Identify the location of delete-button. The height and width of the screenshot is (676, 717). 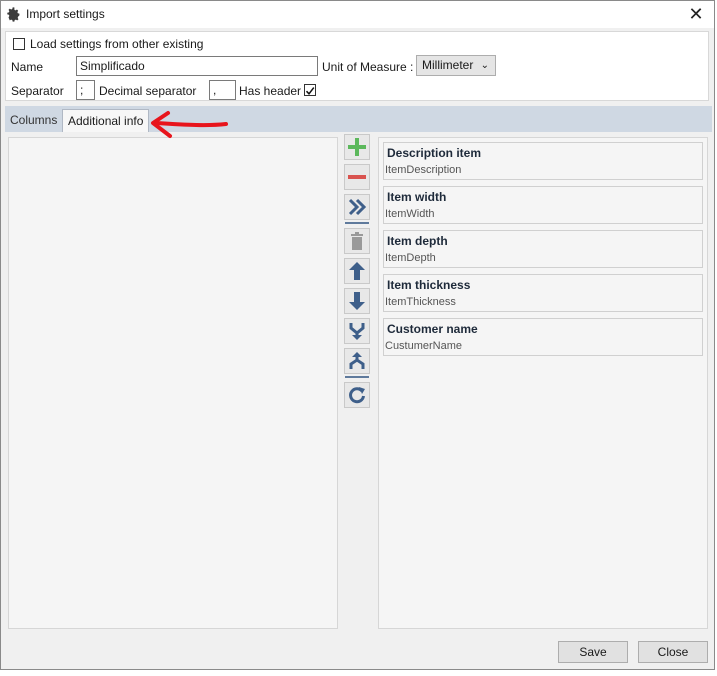
(357, 241).